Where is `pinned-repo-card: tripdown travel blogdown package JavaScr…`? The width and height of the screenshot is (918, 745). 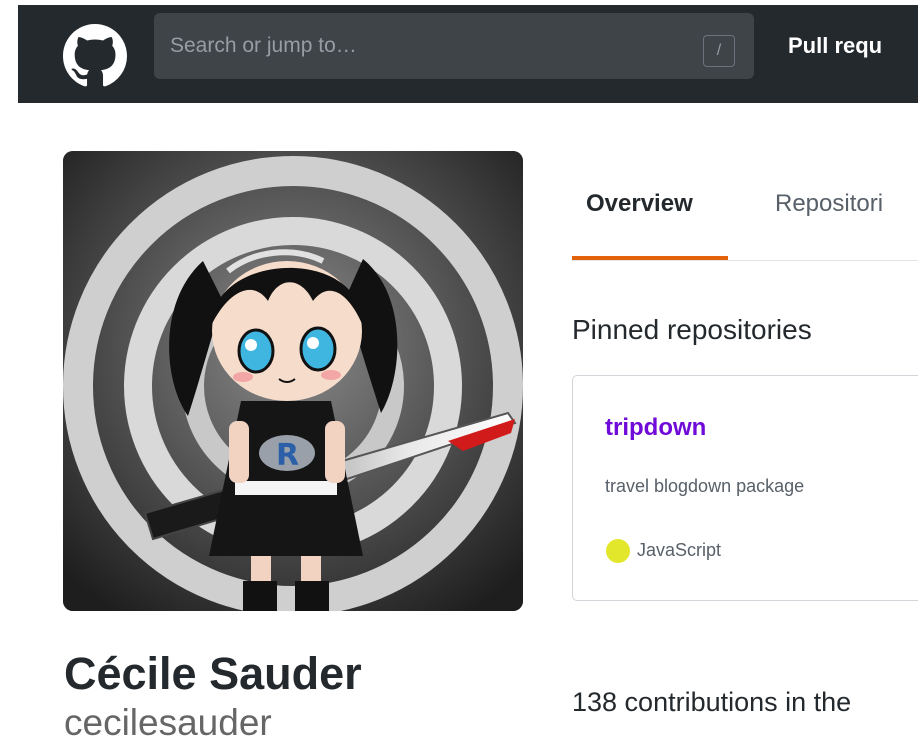
pinned-repo-card: tripdown travel blogdown package JavaScr… is located at coordinates (745, 488).